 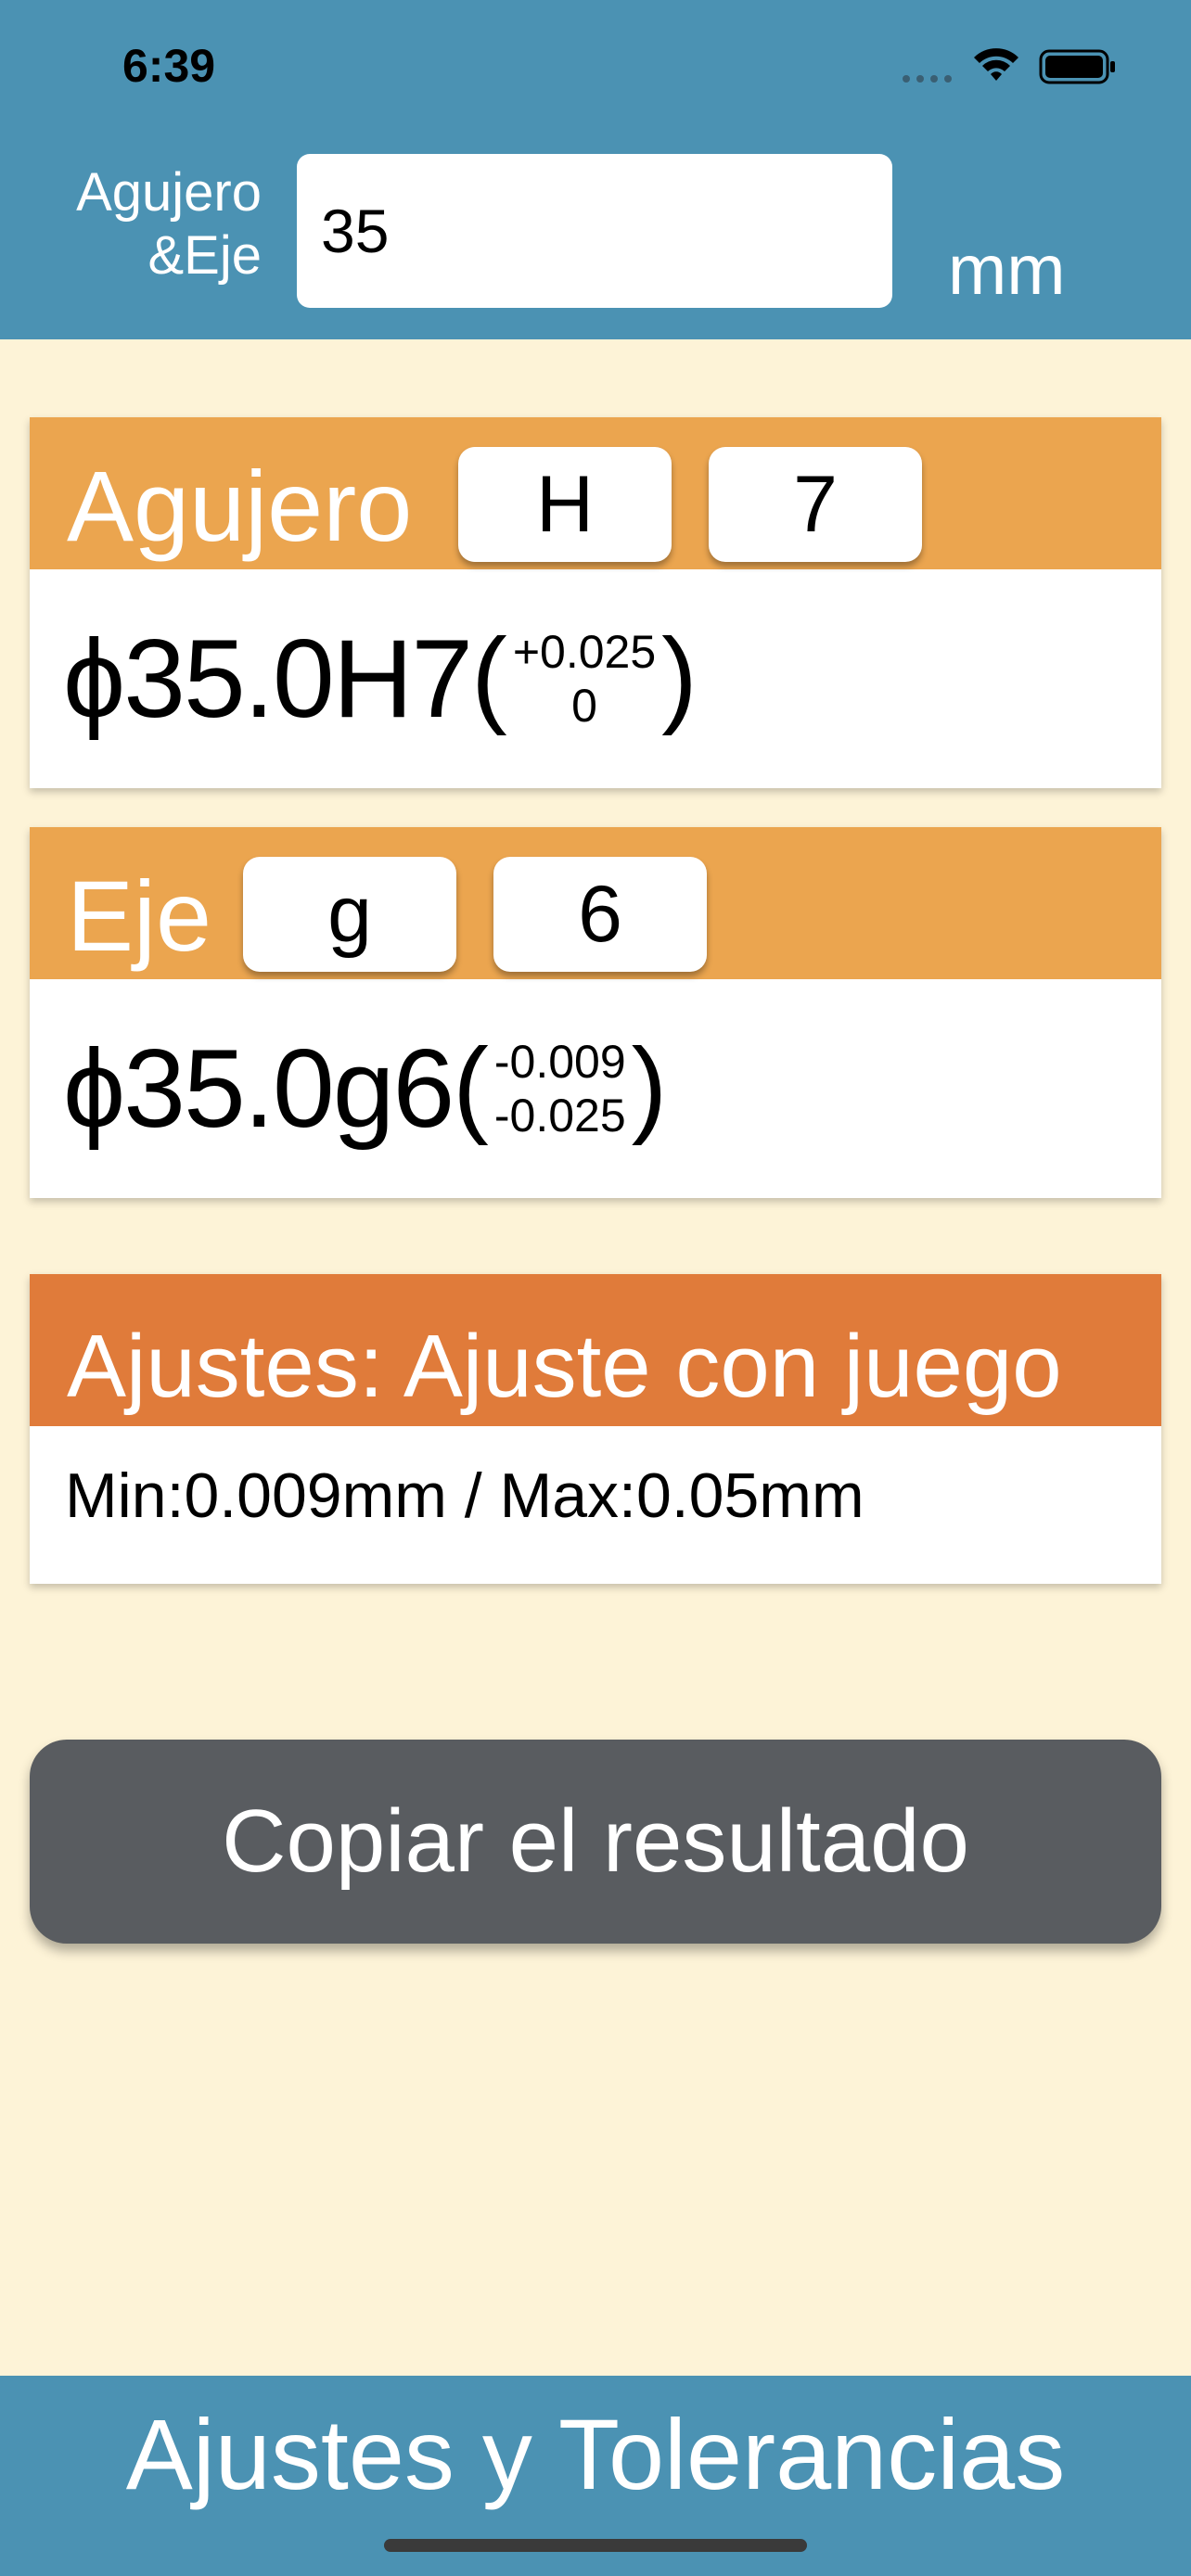 I want to click on shaft-letter-button: g, so click(x=349, y=914).